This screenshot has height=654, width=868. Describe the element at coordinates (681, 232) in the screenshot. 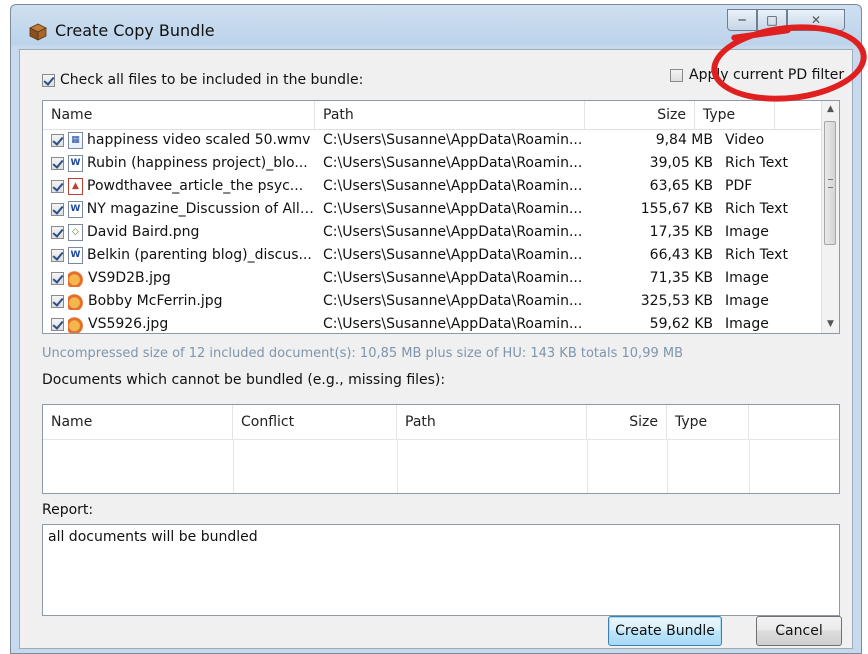

I see `file-size: 17,35 KB` at that location.